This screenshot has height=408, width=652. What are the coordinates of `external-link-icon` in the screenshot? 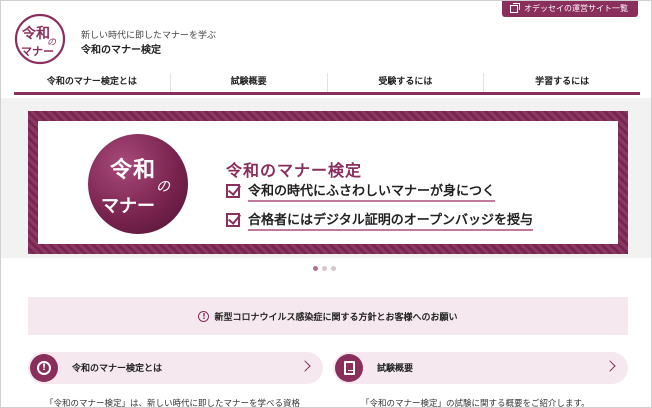 It's located at (515, 8).